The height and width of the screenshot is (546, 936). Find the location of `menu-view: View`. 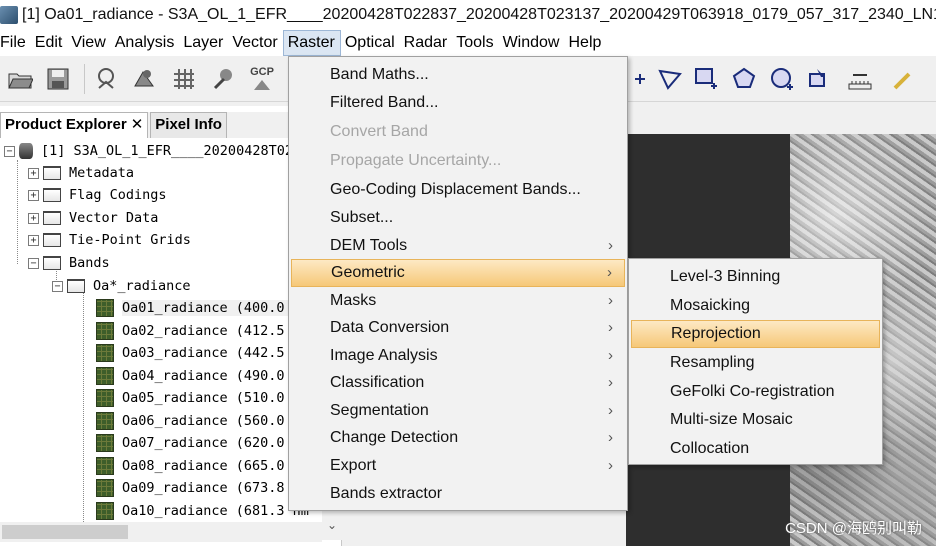

menu-view: View is located at coordinates (88, 43).